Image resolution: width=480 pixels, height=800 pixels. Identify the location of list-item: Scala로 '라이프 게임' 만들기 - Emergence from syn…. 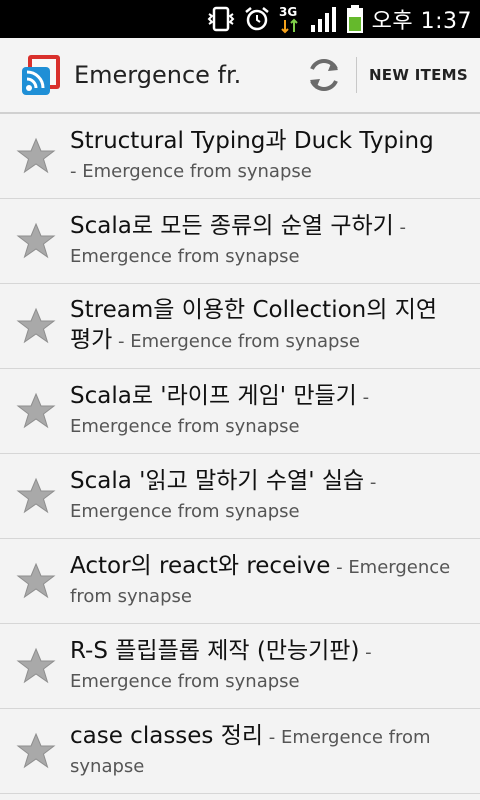
(240, 411).